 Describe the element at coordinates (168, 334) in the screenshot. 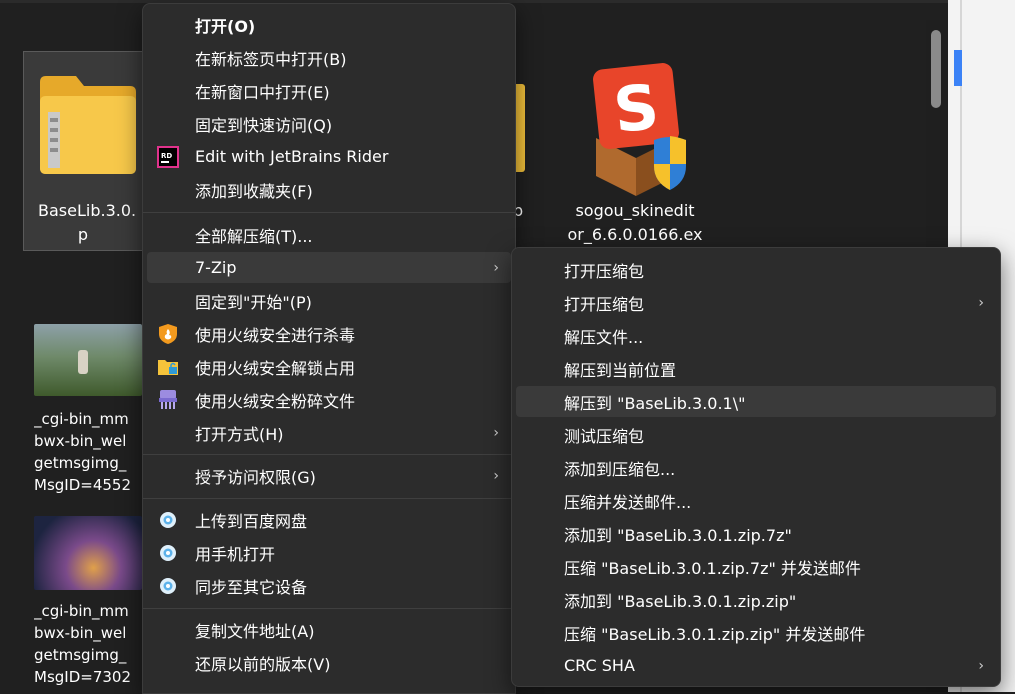

I see `huorong-shield-icon` at that location.